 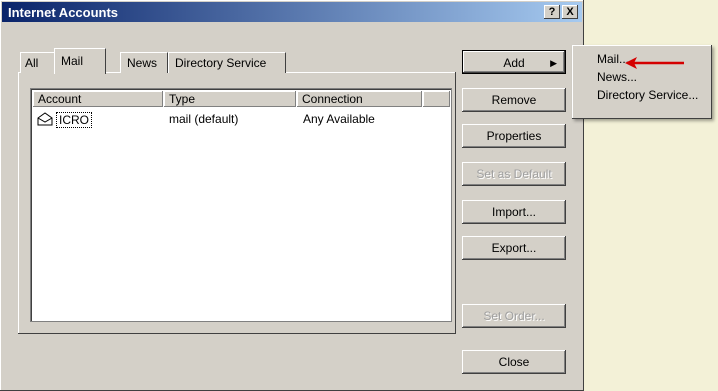 I want to click on column-header-spacer, so click(x=436, y=99).